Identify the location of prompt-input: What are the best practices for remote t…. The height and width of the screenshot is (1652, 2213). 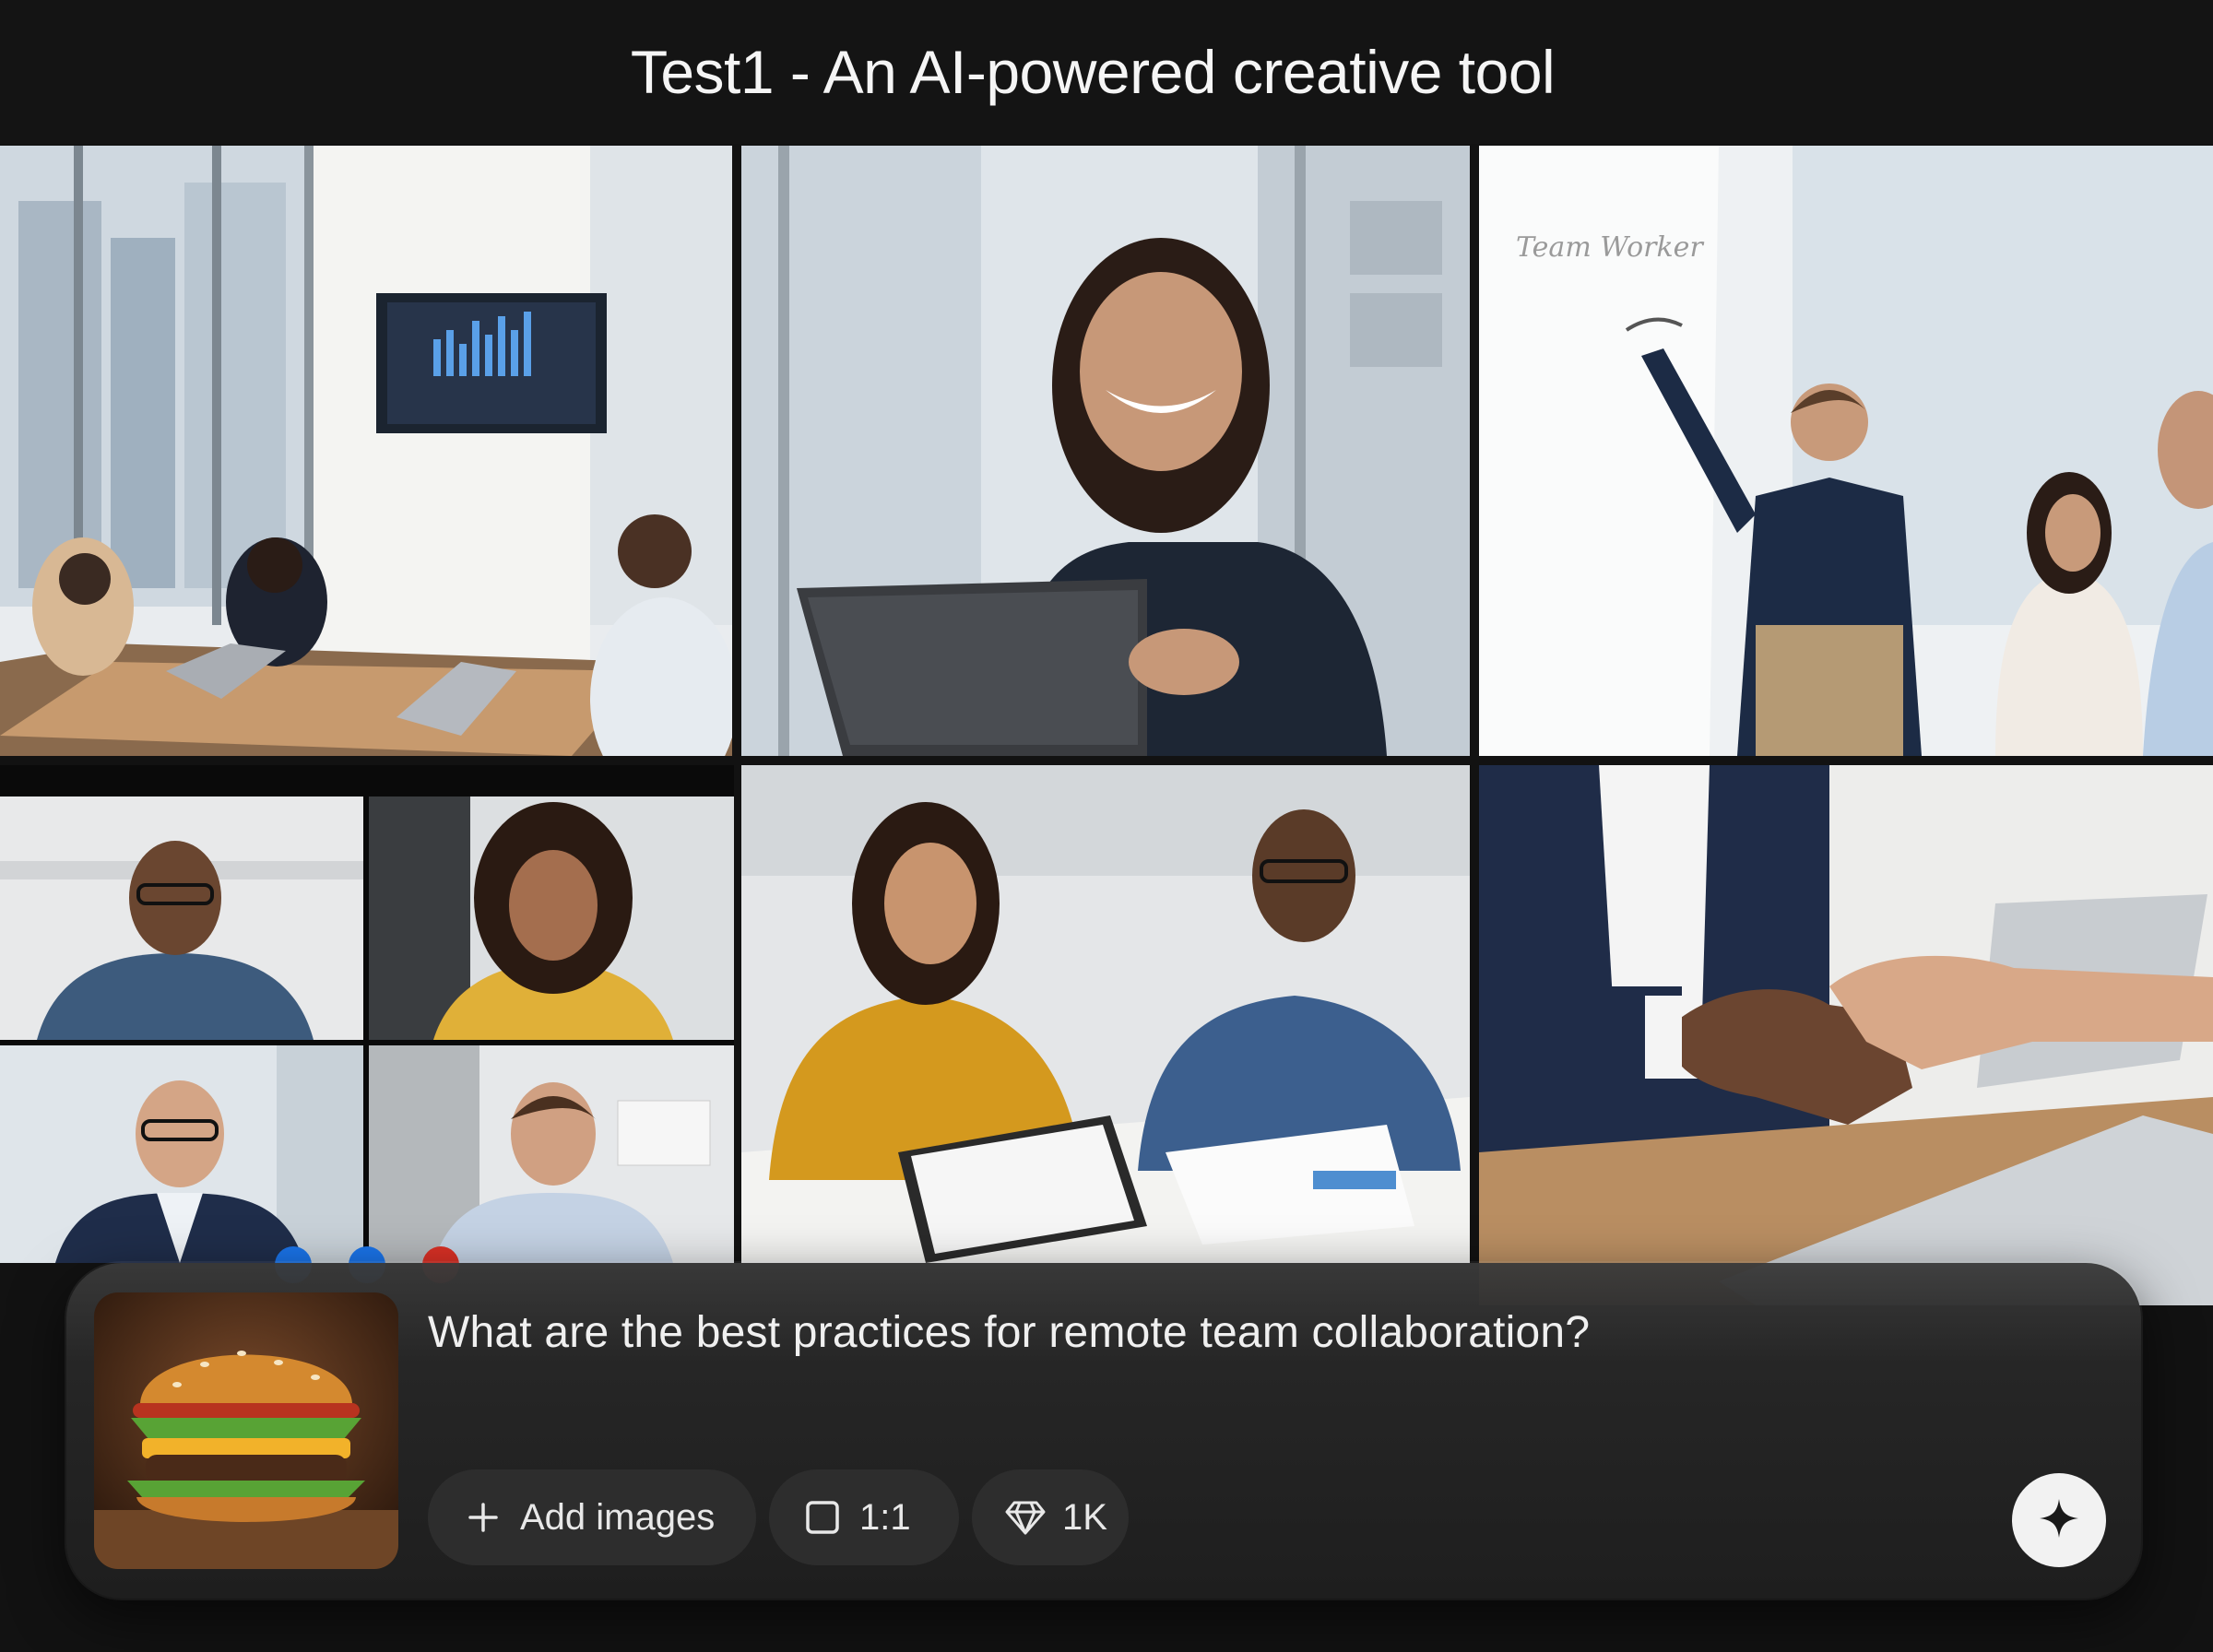
(1211, 1332).